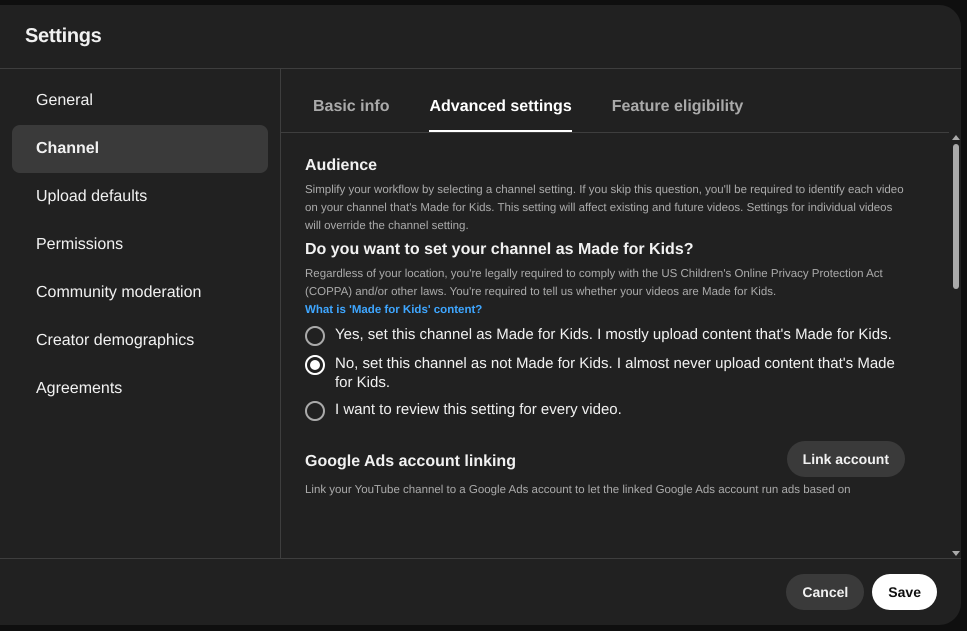 The width and height of the screenshot is (967, 631). What do you see at coordinates (613, 334) in the screenshot?
I see `option-label: Yes, set this channel as Made for Kids. I mostly upload content that's Made for Kids.` at bounding box center [613, 334].